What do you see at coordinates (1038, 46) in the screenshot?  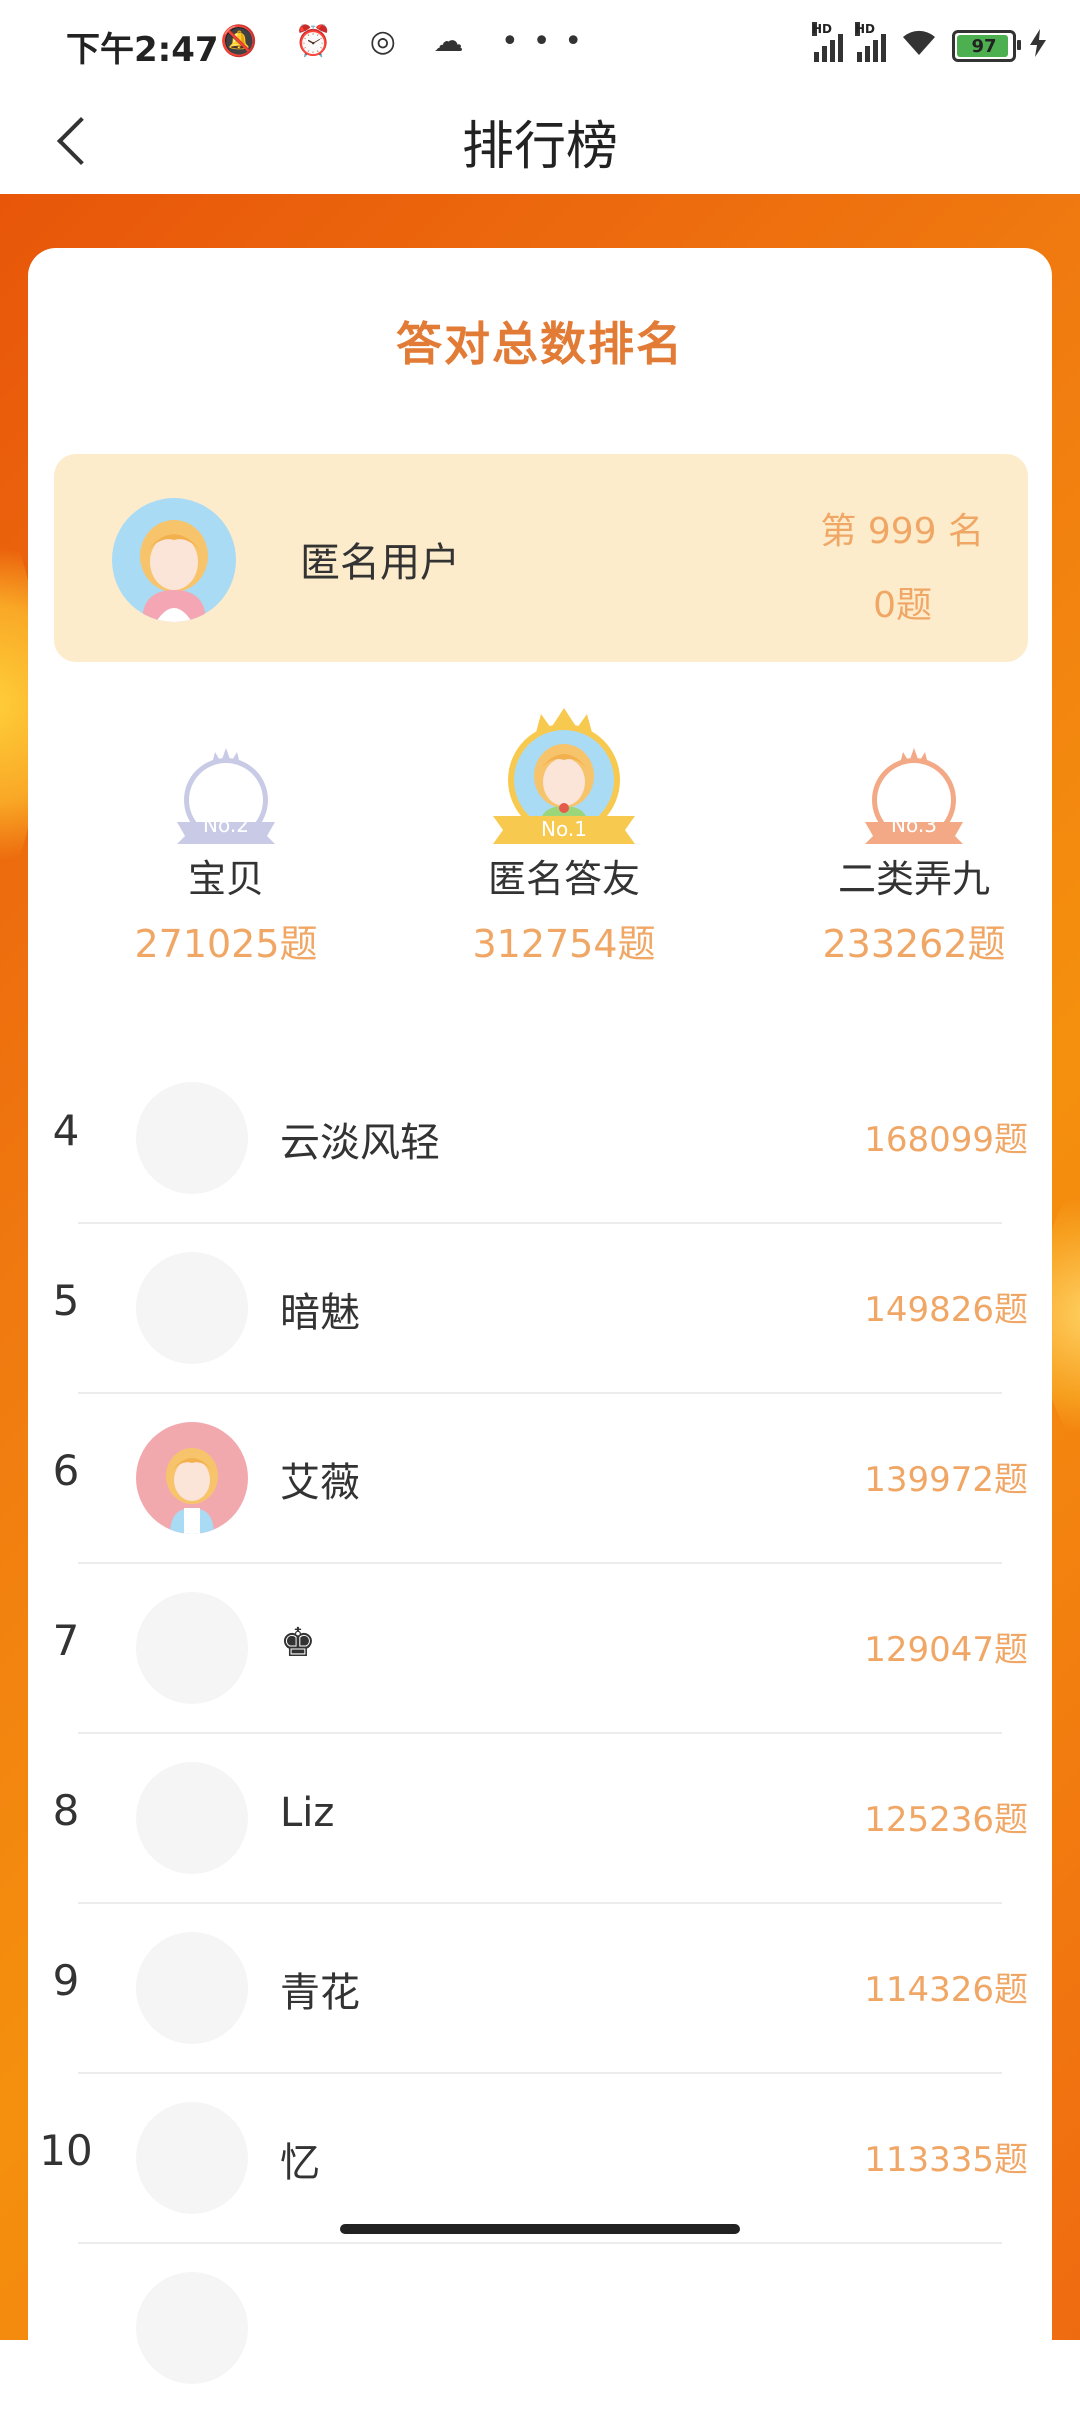 I see `charging-icon` at bounding box center [1038, 46].